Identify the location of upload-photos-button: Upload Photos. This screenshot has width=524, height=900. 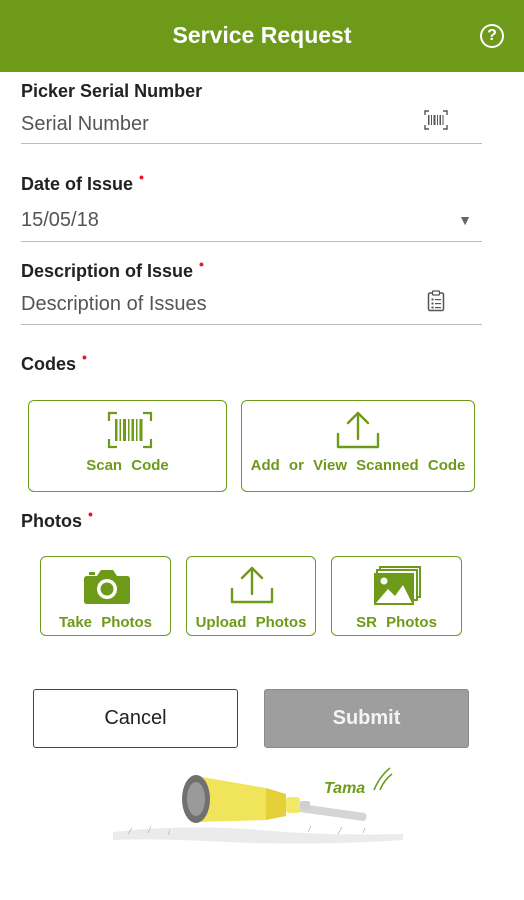
(251, 596).